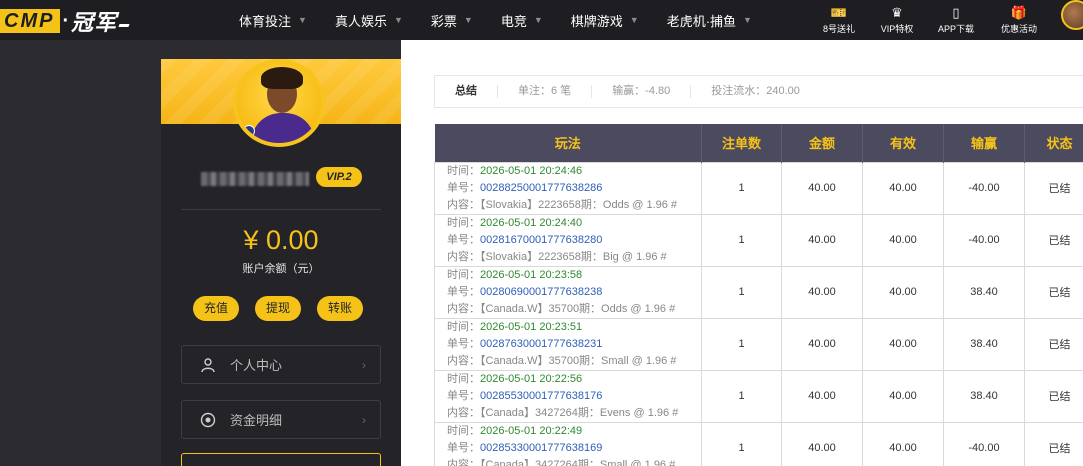 The height and width of the screenshot is (466, 1083). I want to click on logo-dash, so click(124, 25).